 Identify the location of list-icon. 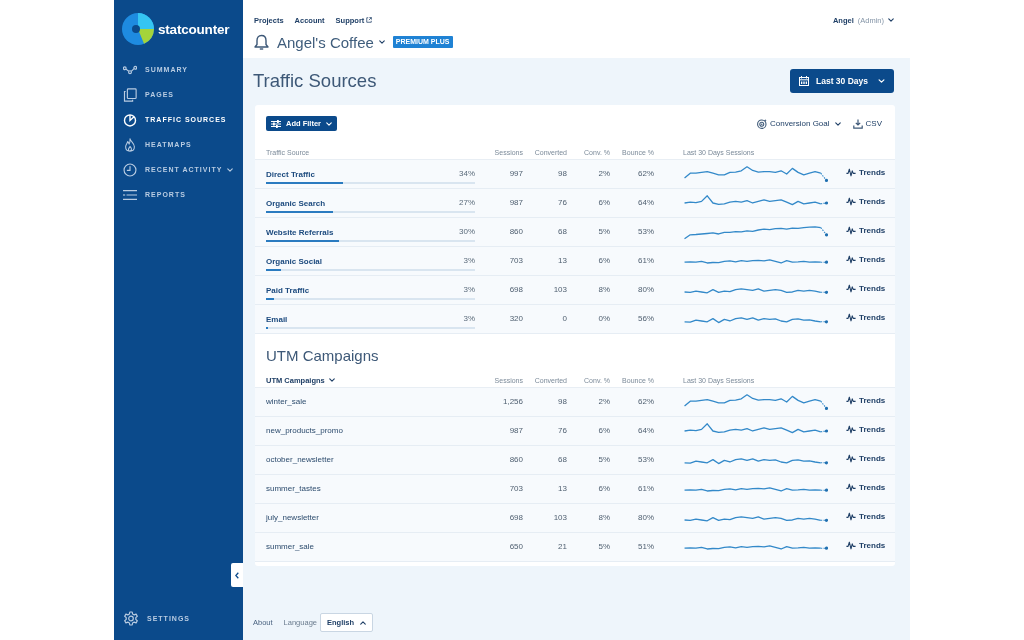
(130, 194).